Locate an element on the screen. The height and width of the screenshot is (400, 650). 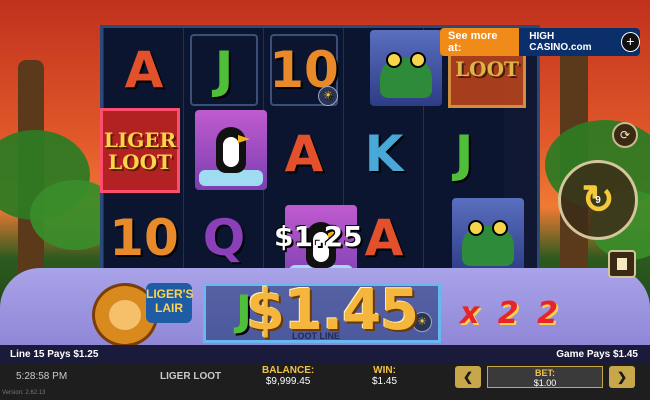
scatter-line2-top: LOOT is located at coordinates (487, 69).